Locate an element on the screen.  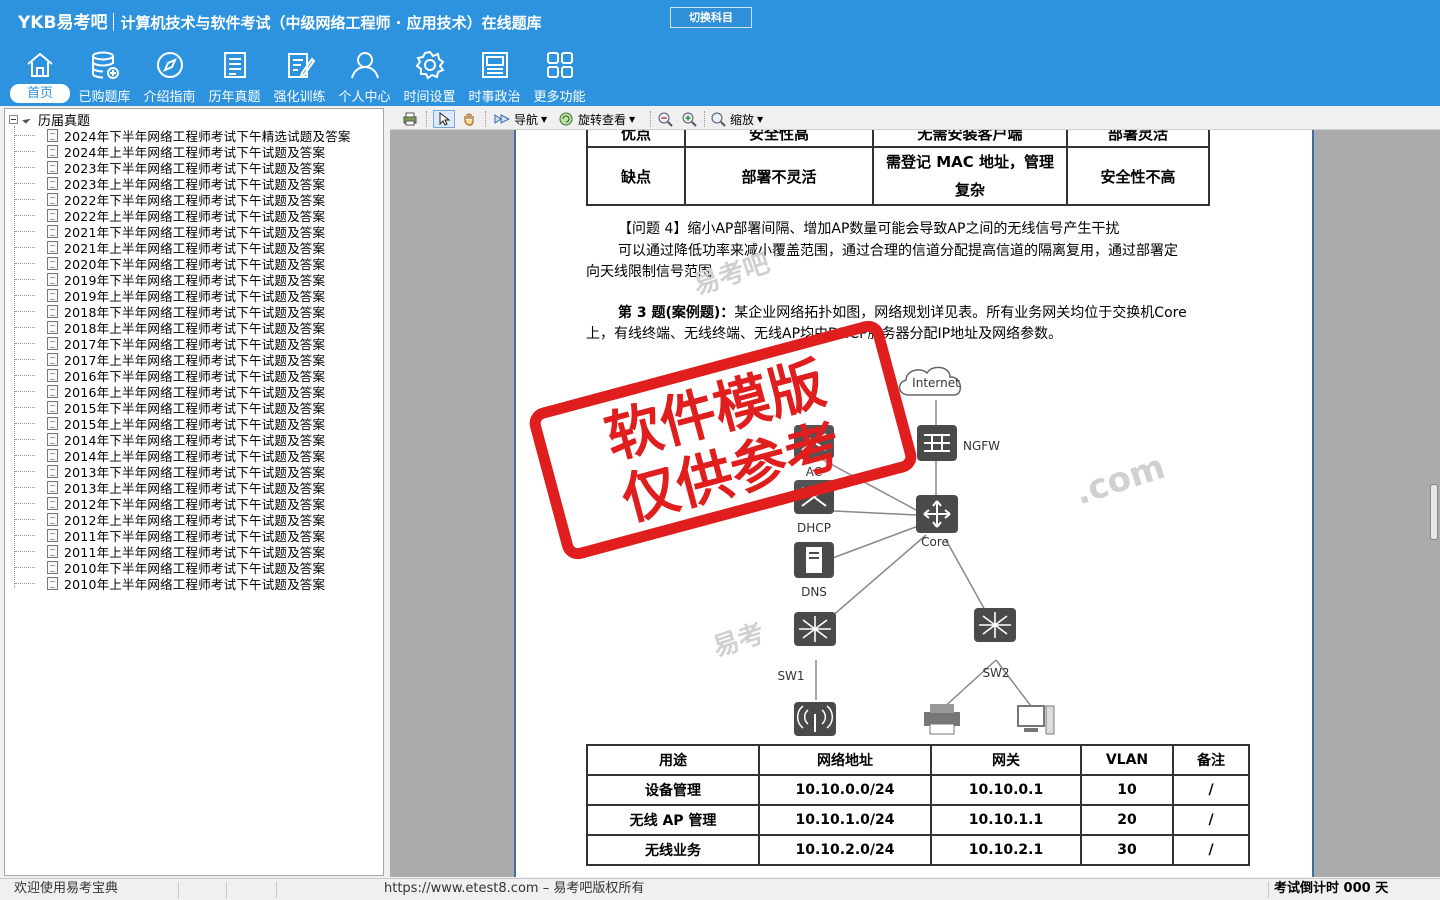
table-cell: 无线 AP 管理 is located at coordinates (673, 820).